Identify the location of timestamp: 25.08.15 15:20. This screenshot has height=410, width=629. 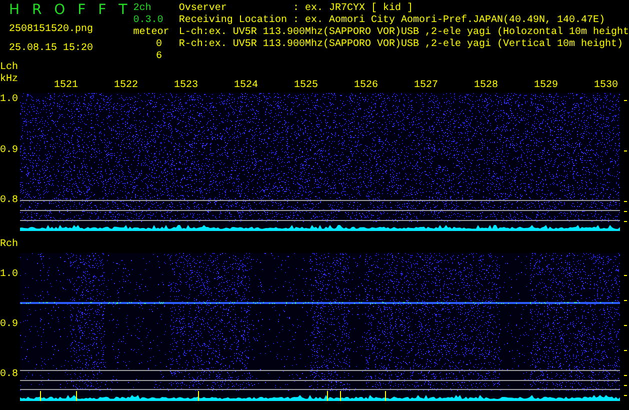
(51, 49).